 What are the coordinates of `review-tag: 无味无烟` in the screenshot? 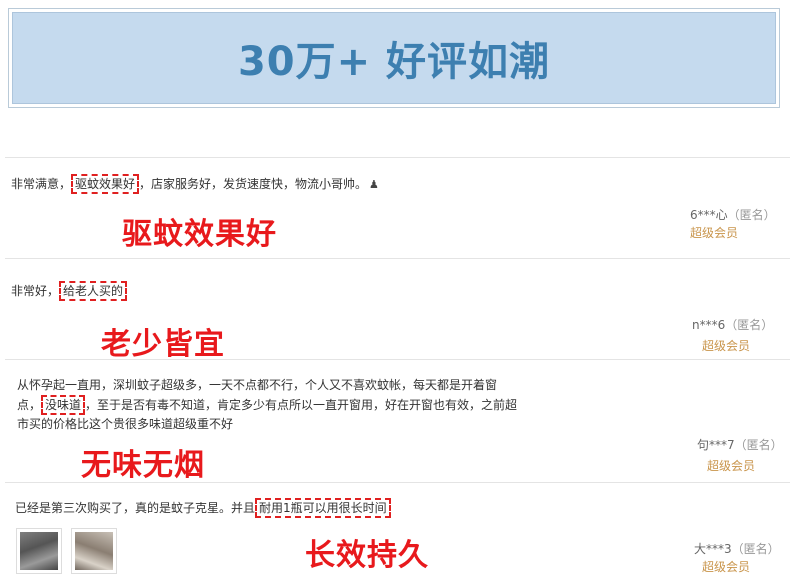 It's located at (143, 465).